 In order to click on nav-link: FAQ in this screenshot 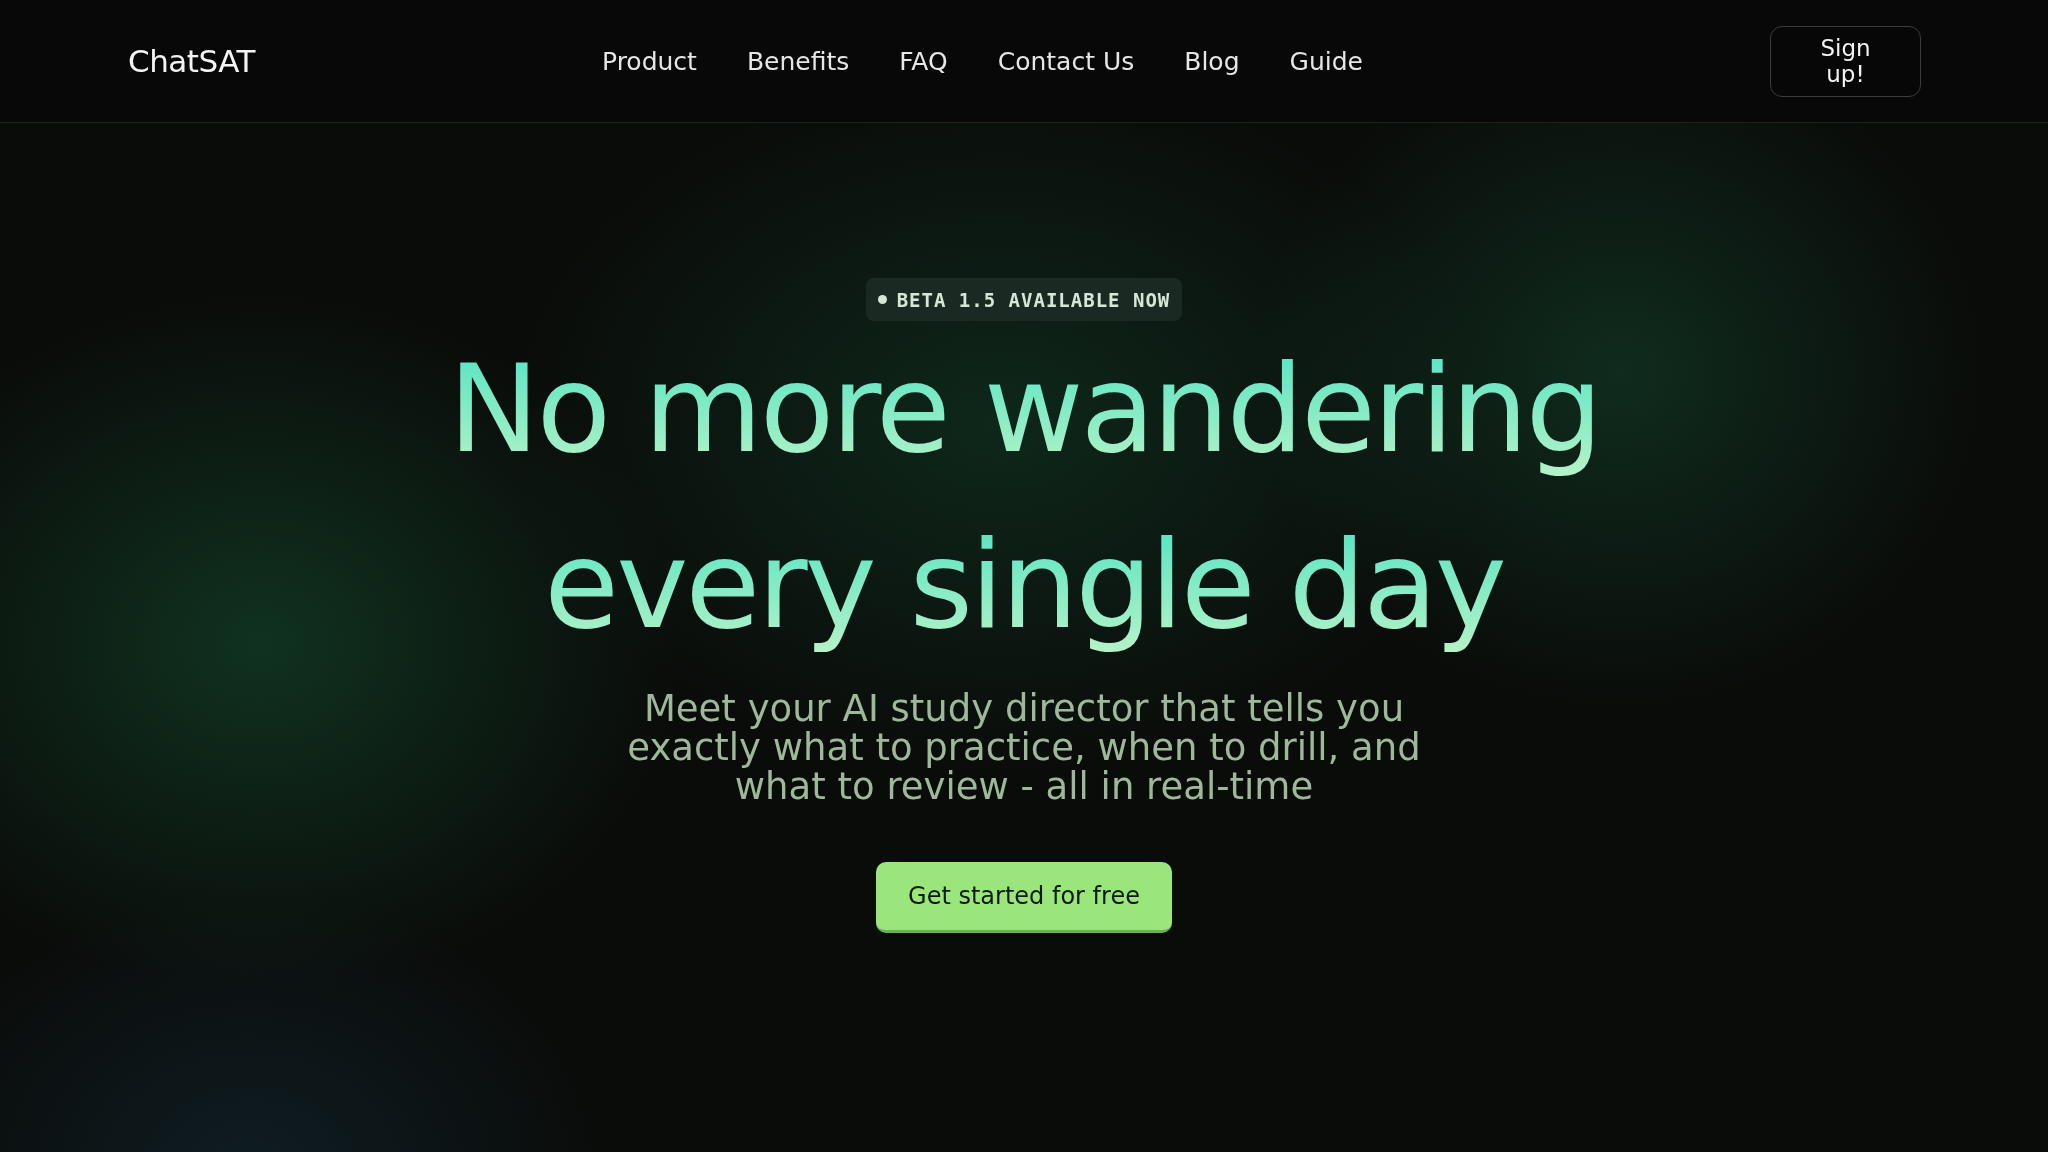, I will do `click(923, 61)`.